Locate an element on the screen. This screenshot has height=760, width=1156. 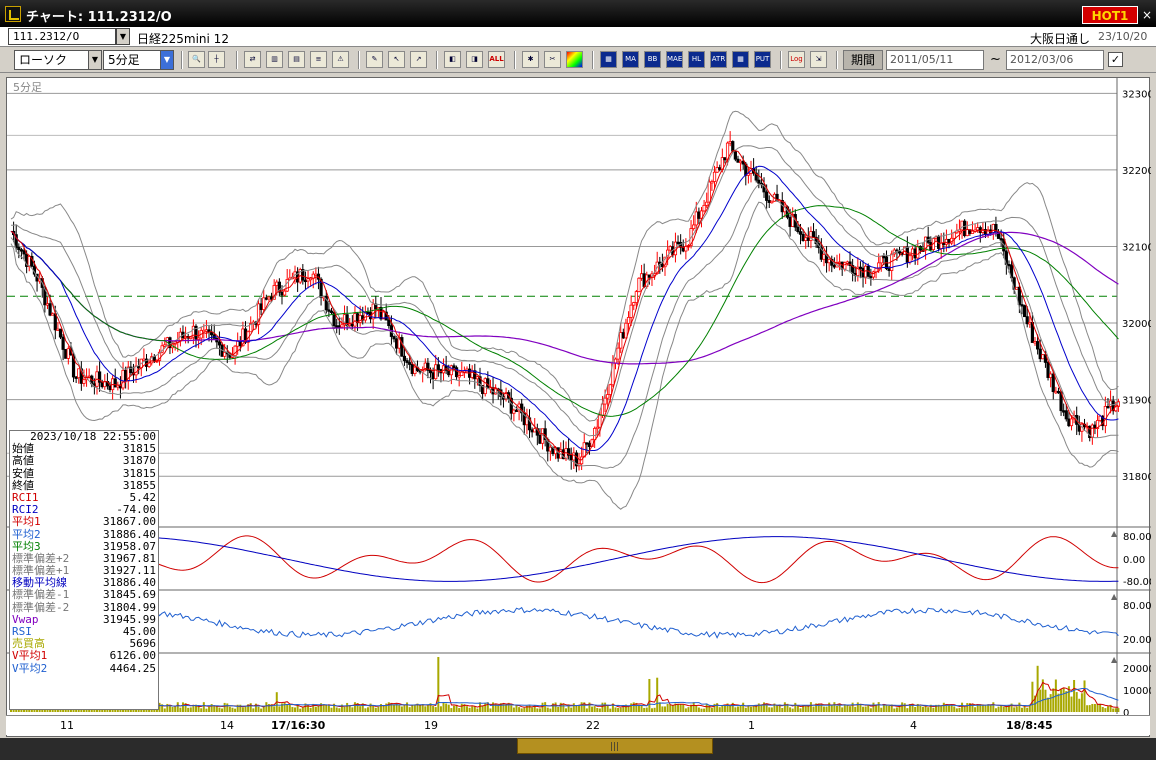
bb-button: BB is located at coordinates (652, 59).